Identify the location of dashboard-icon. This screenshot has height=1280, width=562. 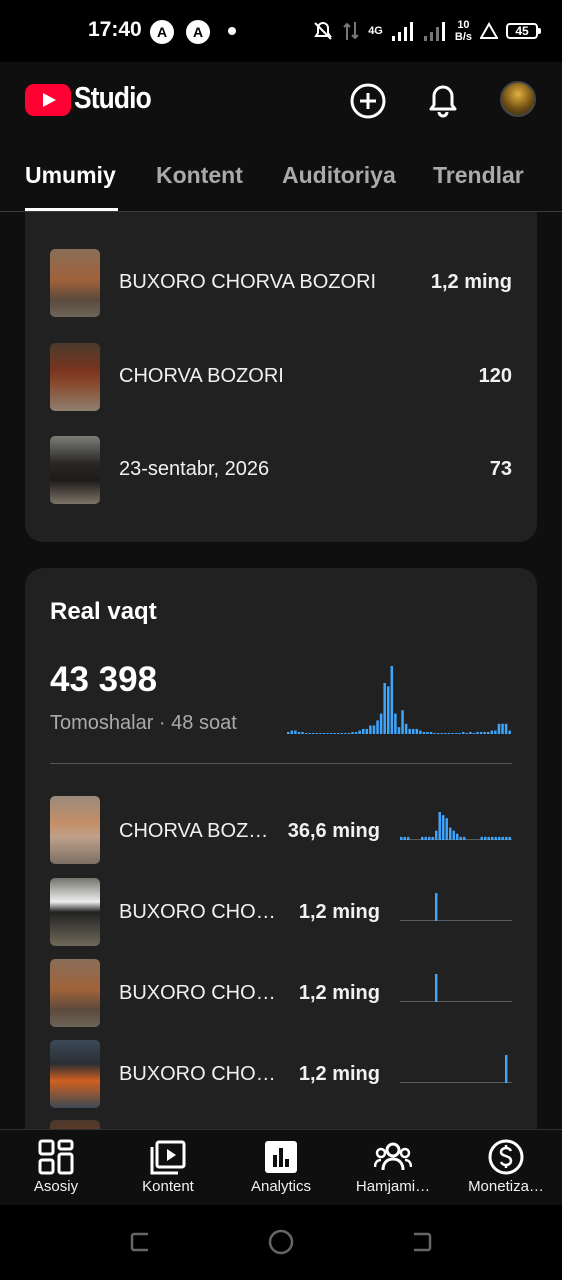
(56, 1157).